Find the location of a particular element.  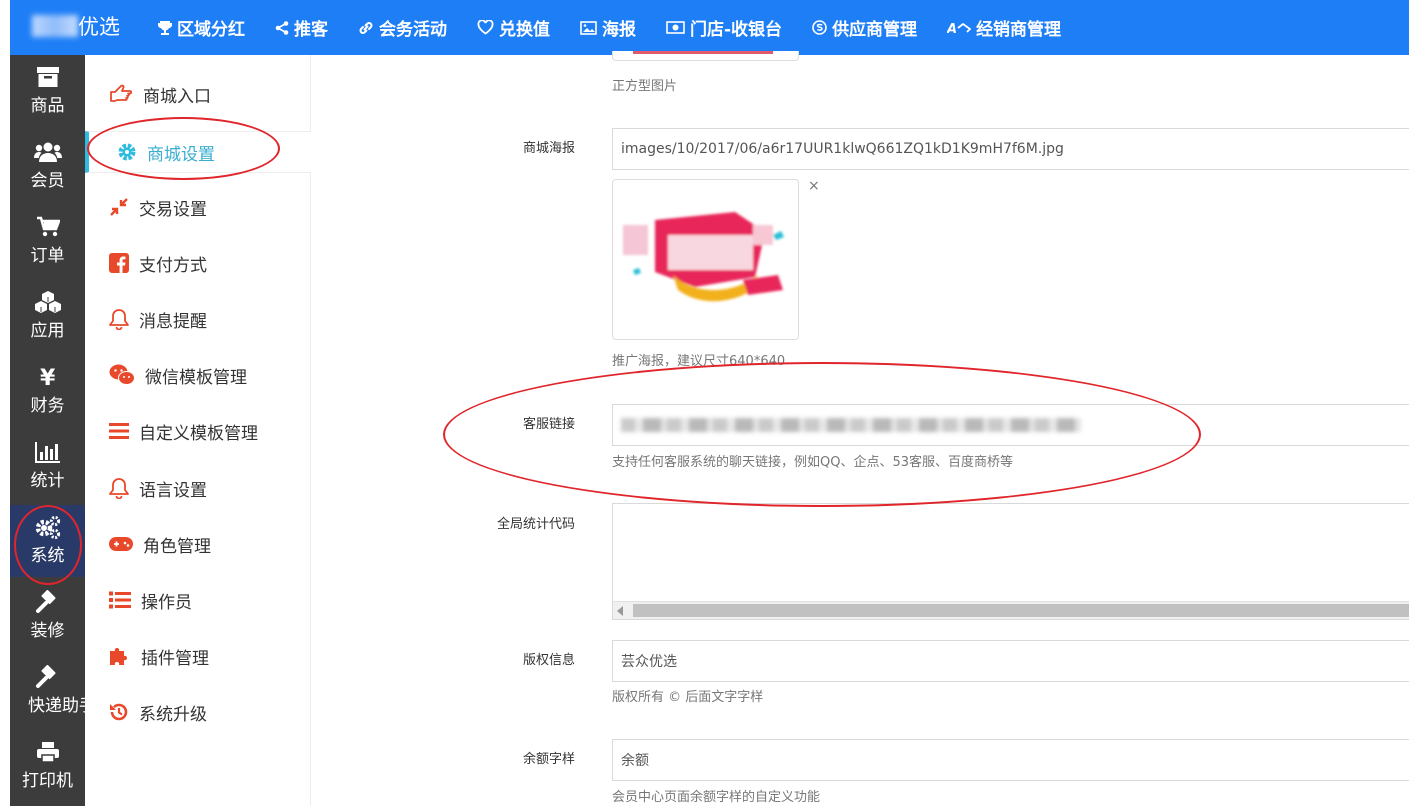

sidebar-label: 订单 is located at coordinates (47, 256).